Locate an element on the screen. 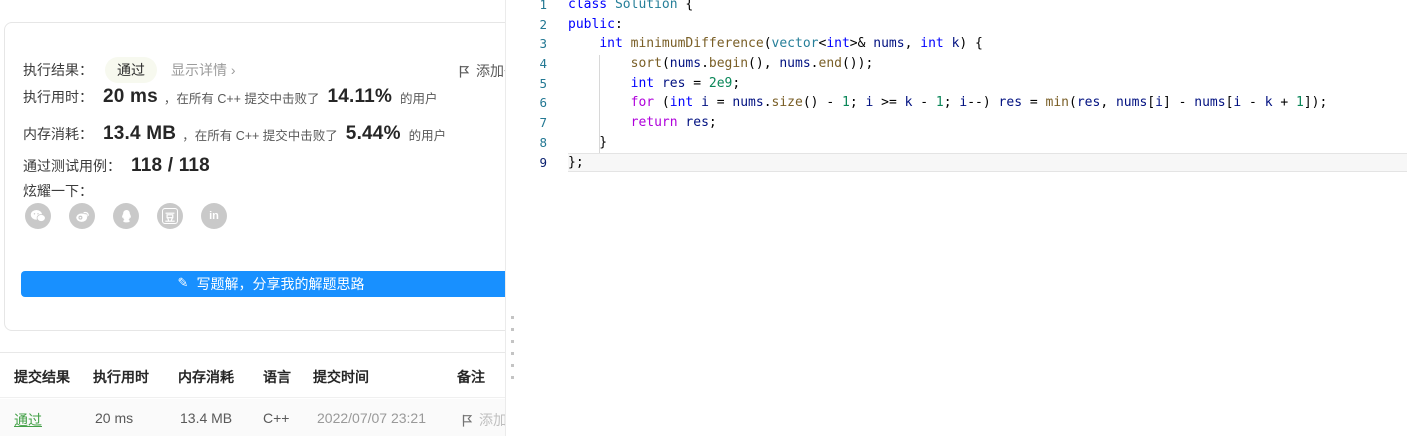 This screenshot has width=1407, height=436. line-number: 7 is located at coordinates (543, 123).